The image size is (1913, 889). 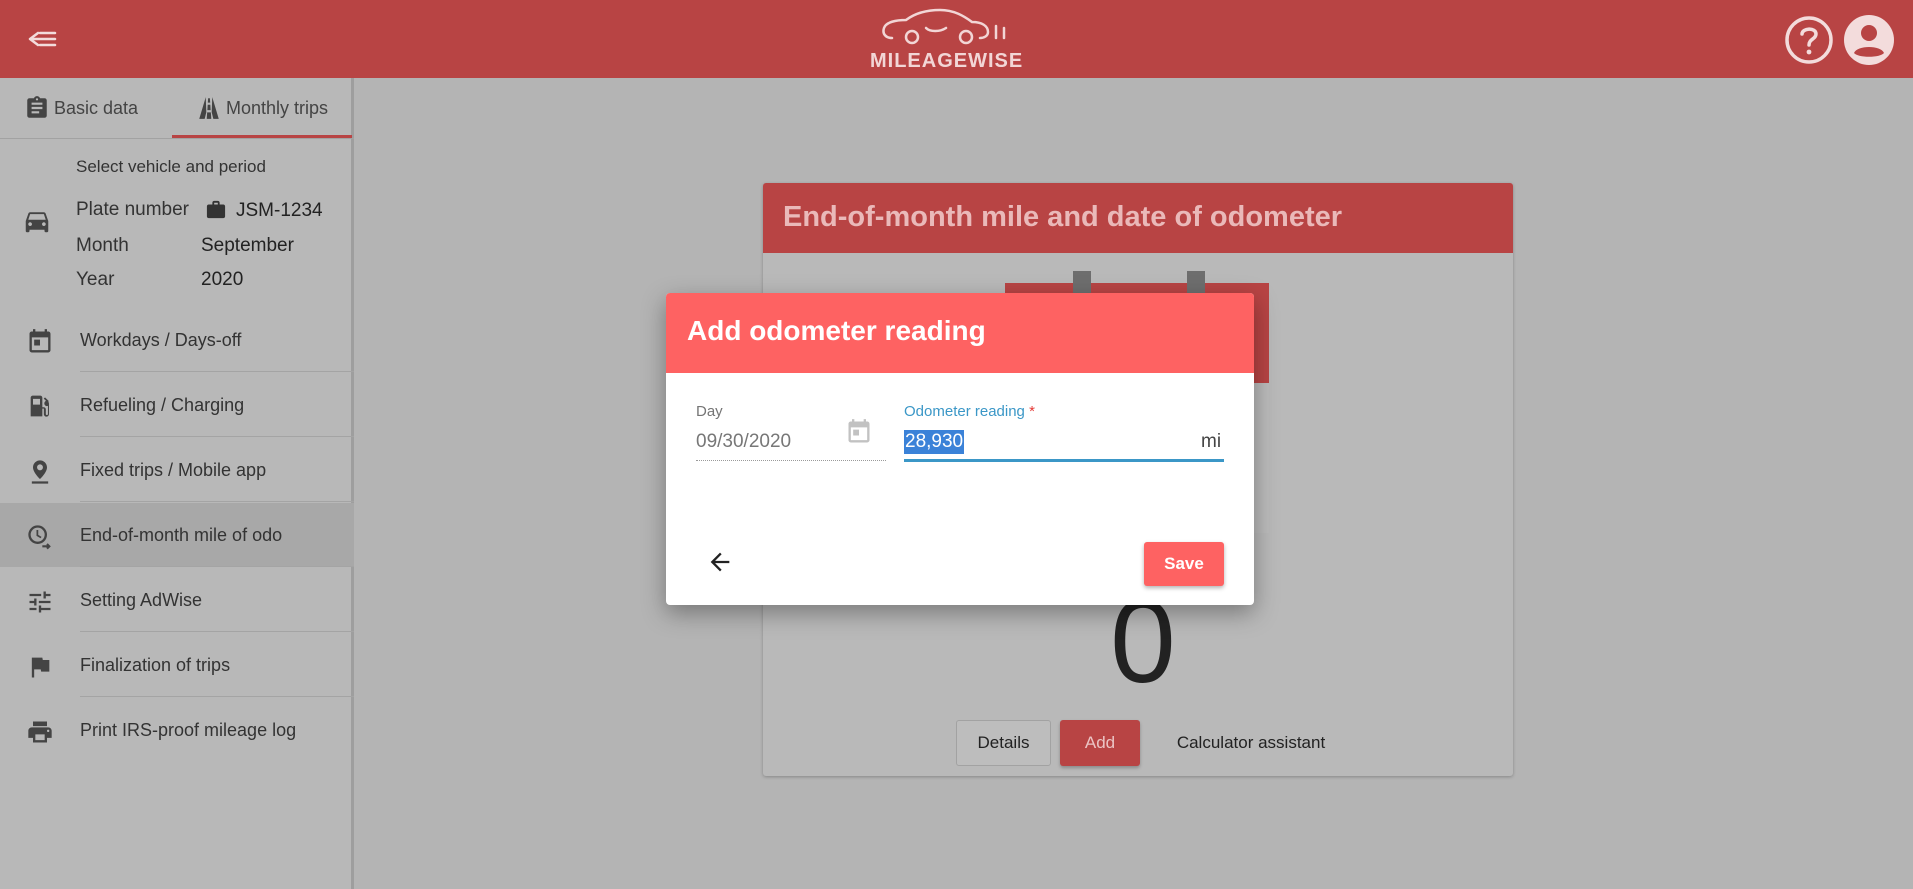 I want to click on vehicle-section-title: Select vehicle and period, so click(x=171, y=166).